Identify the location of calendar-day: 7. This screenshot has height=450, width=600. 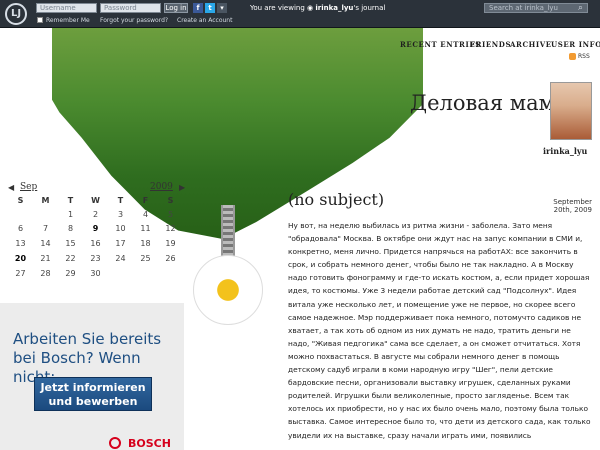
(45, 228).